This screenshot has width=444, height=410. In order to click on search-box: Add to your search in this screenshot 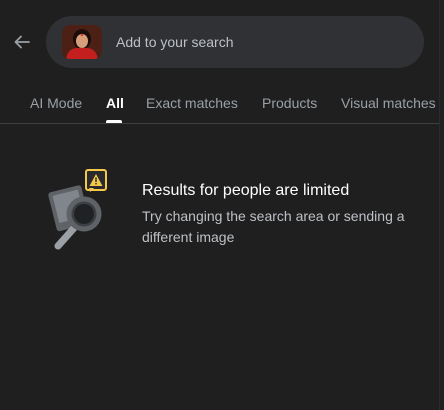, I will do `click(235, 42)`.